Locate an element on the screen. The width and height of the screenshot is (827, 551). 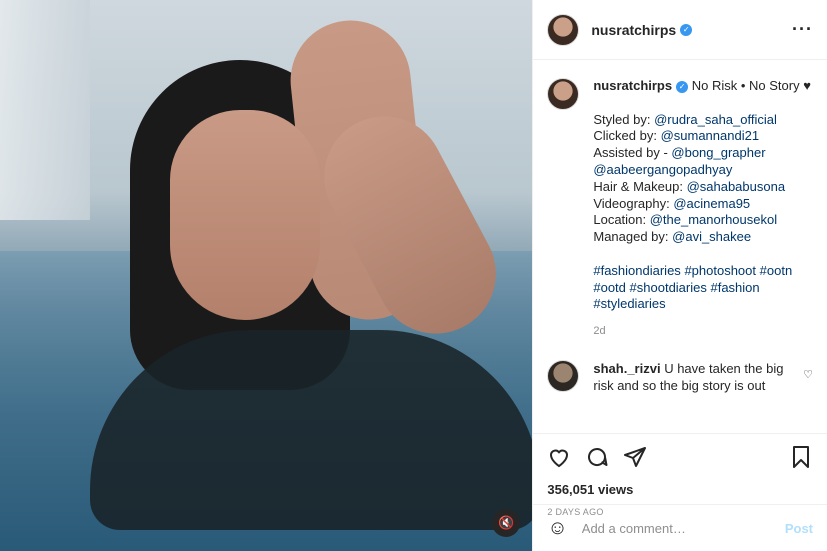
comment-username: shah._rizvi is located at coordinates (626, 368).